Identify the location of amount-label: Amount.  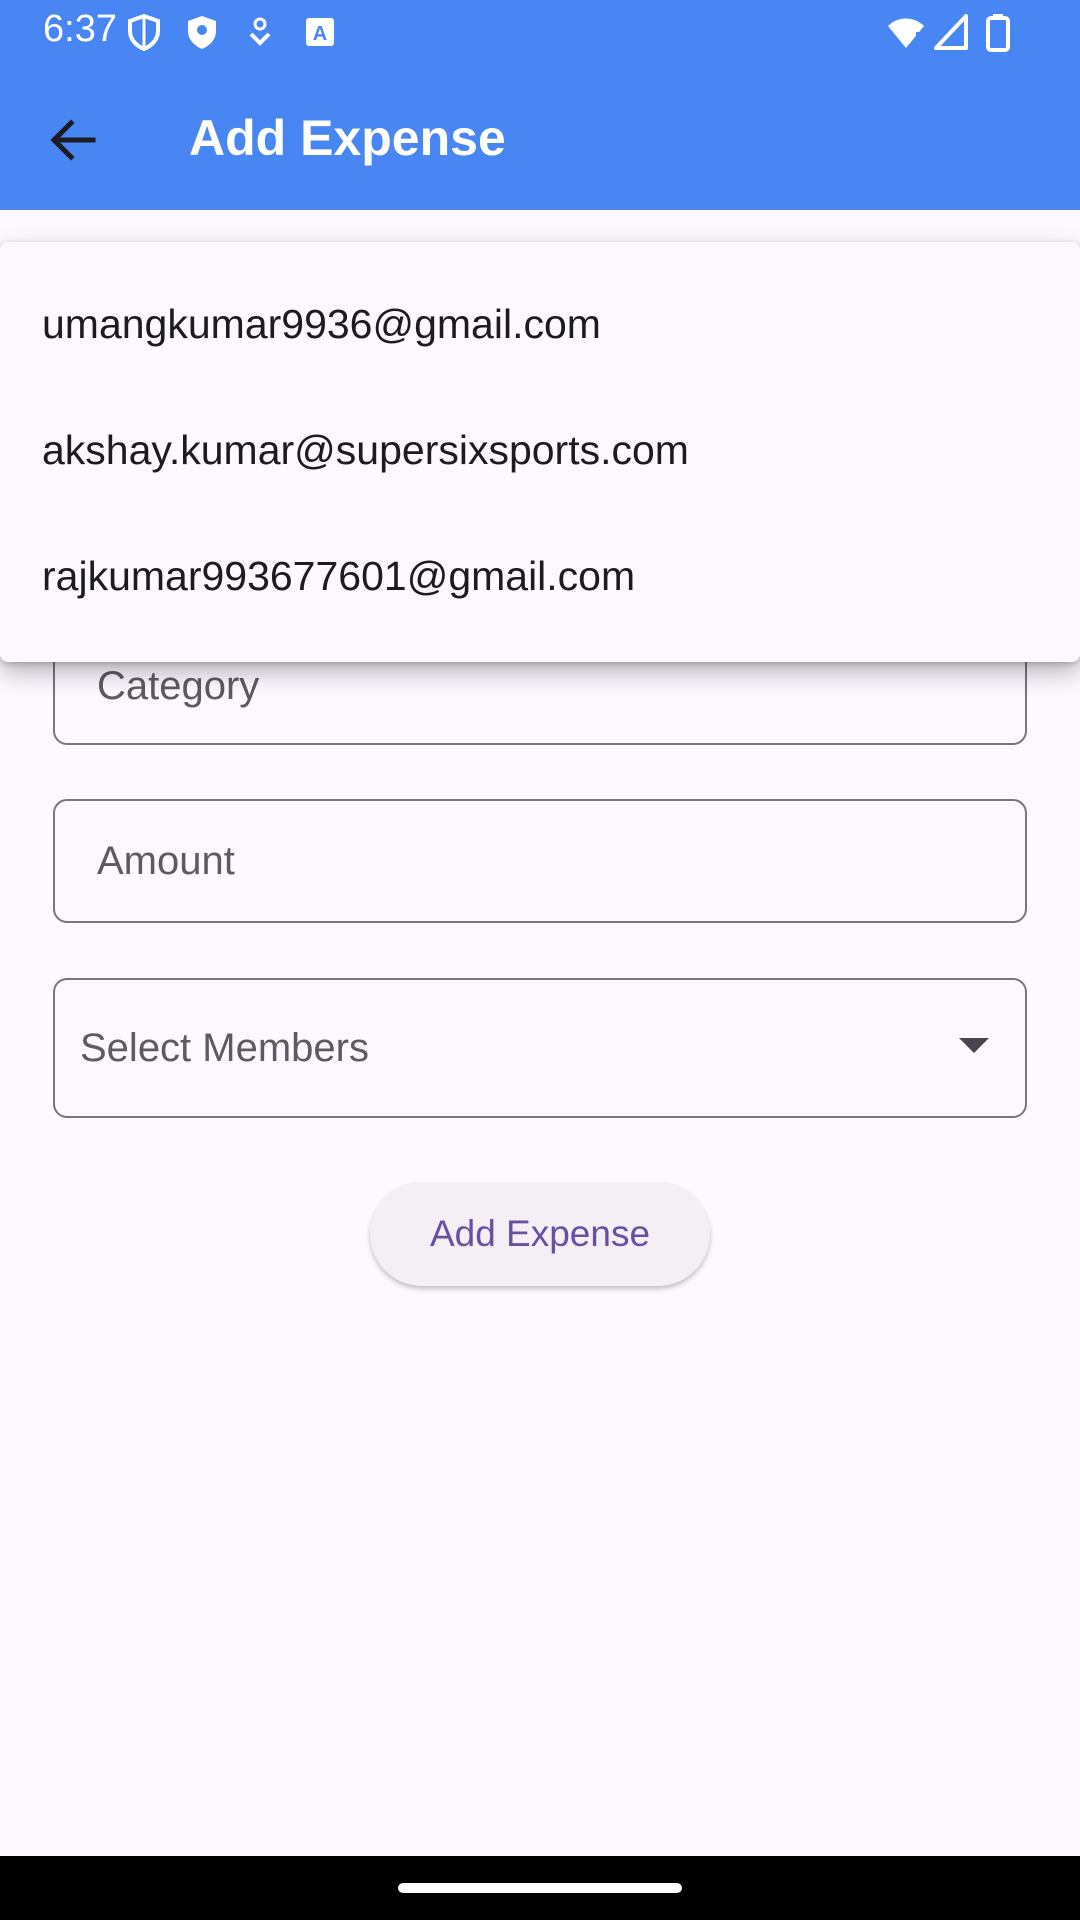
(166, 861).